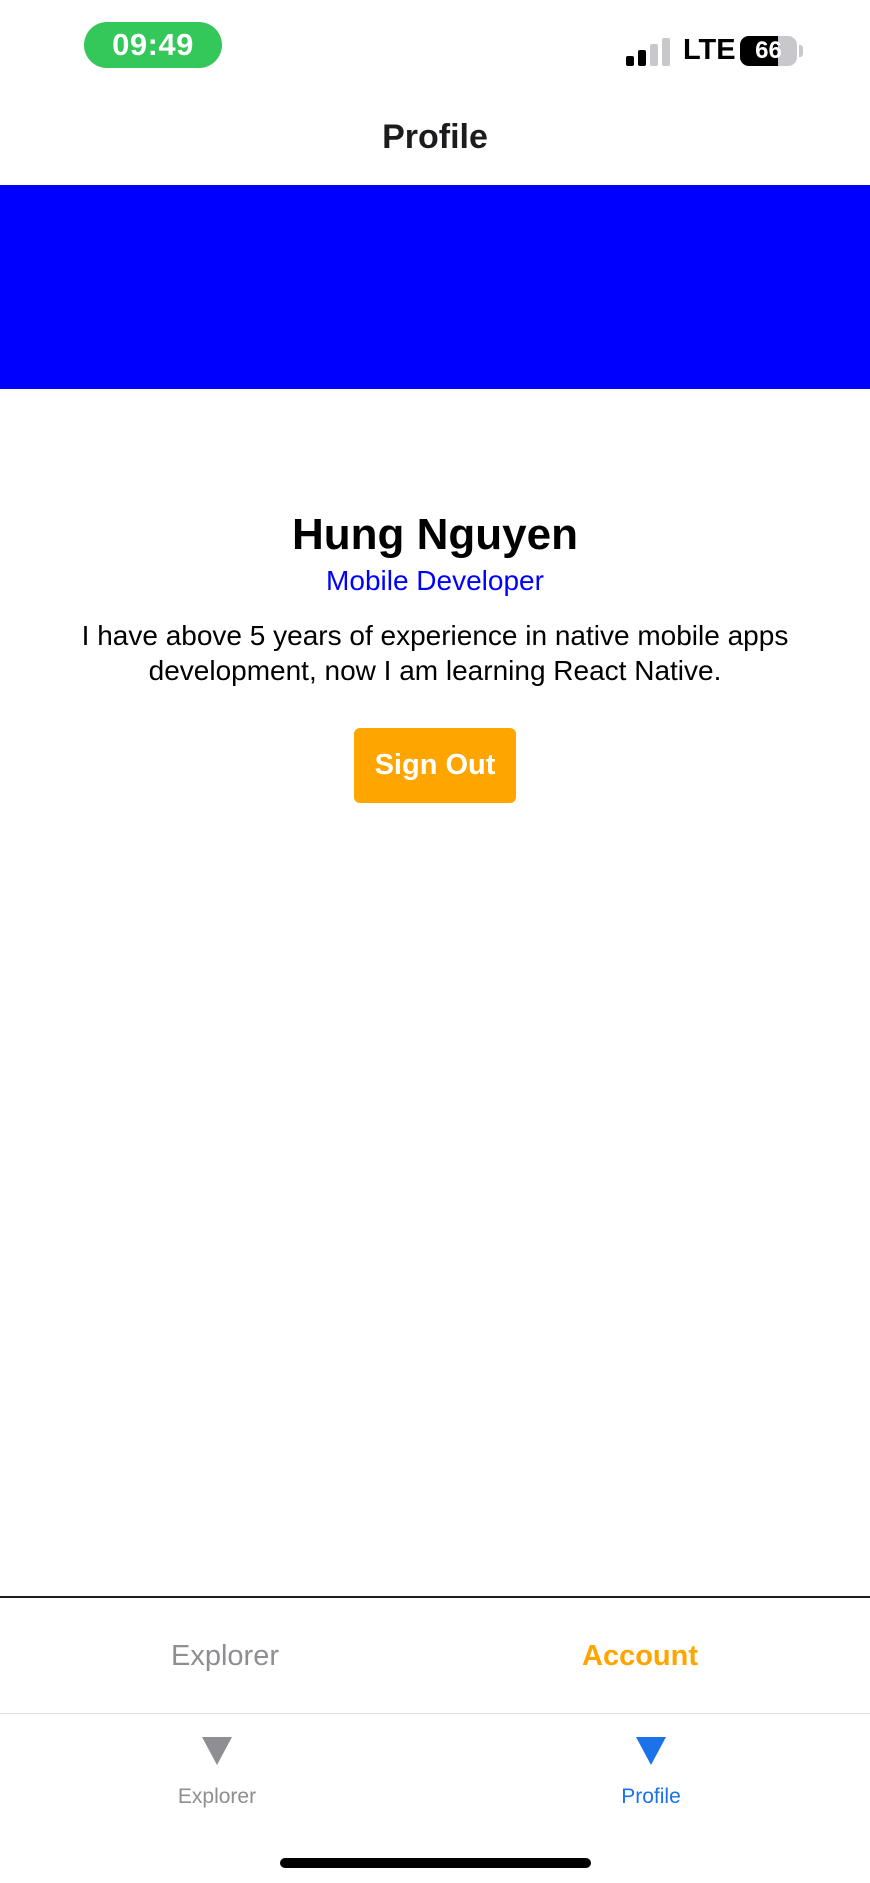 This screenshot has height=1883, width=870. What do you see at coordinates (435, 287) in the screenshot?
I see `profile-banner` at bounding box center [435, 287].